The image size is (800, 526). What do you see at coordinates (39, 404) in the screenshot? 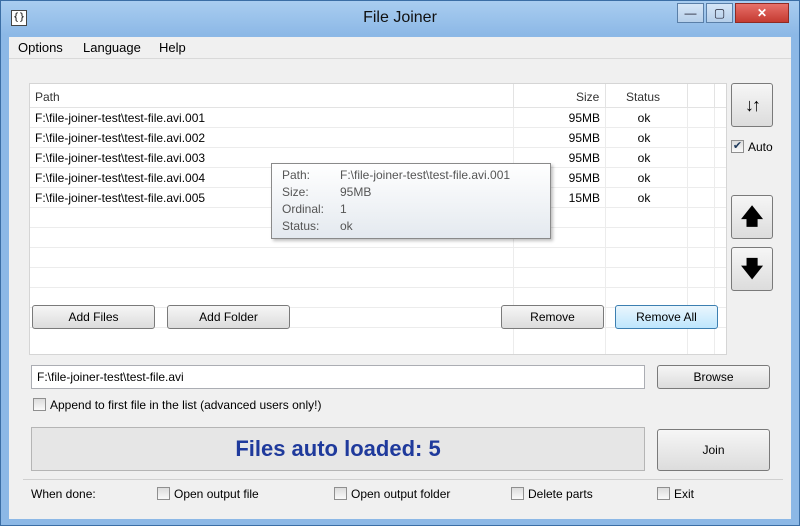
I see `append-checkbox` at bounding box center [39, 404].